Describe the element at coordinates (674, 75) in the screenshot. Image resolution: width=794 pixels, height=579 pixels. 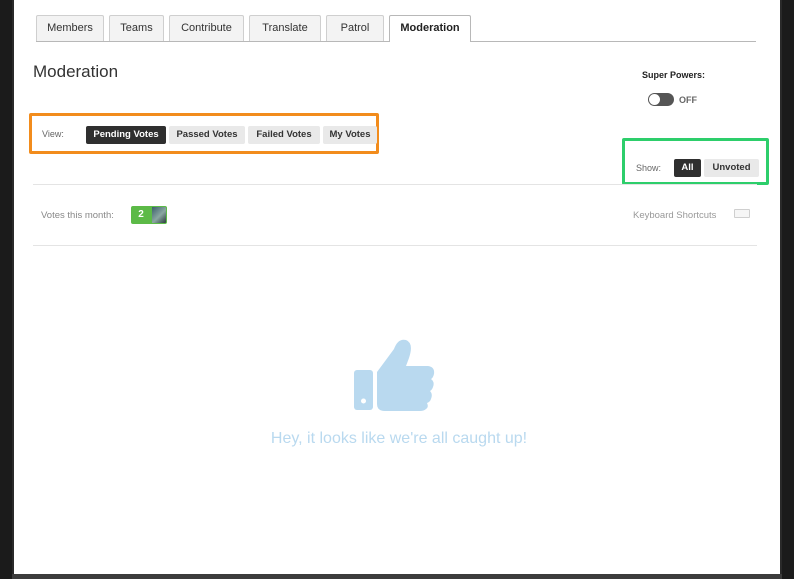
I see `super-powers-label: Super Powers:` at that location.